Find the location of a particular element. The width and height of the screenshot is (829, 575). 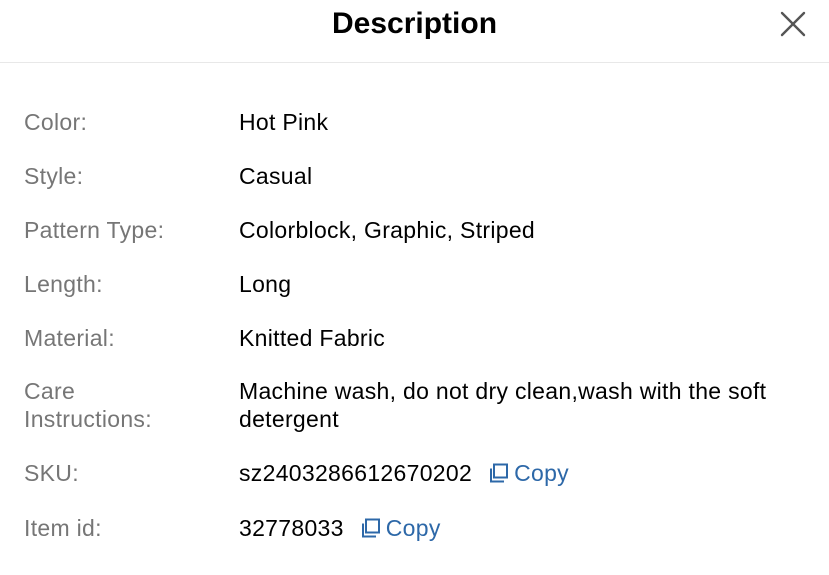

close-icon is located at coordinates (793, 24).